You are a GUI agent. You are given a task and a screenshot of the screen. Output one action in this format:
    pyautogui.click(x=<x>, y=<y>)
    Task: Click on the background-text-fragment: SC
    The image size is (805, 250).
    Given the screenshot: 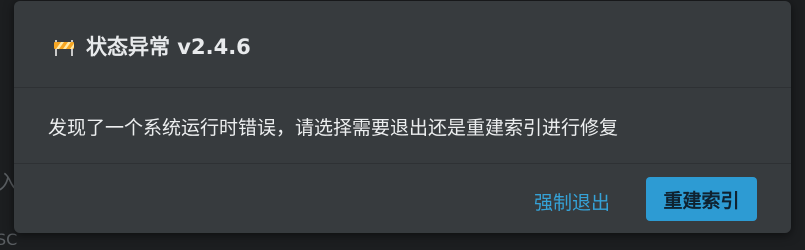 What is the action you would take?
    pyautogui.click(x=9, y=239)
    